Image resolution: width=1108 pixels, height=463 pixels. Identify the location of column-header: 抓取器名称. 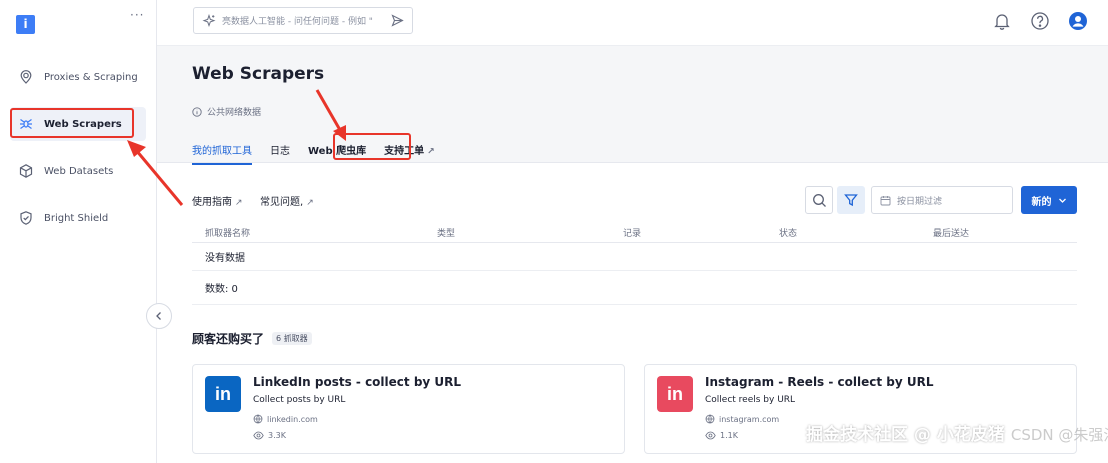
(227, 232).